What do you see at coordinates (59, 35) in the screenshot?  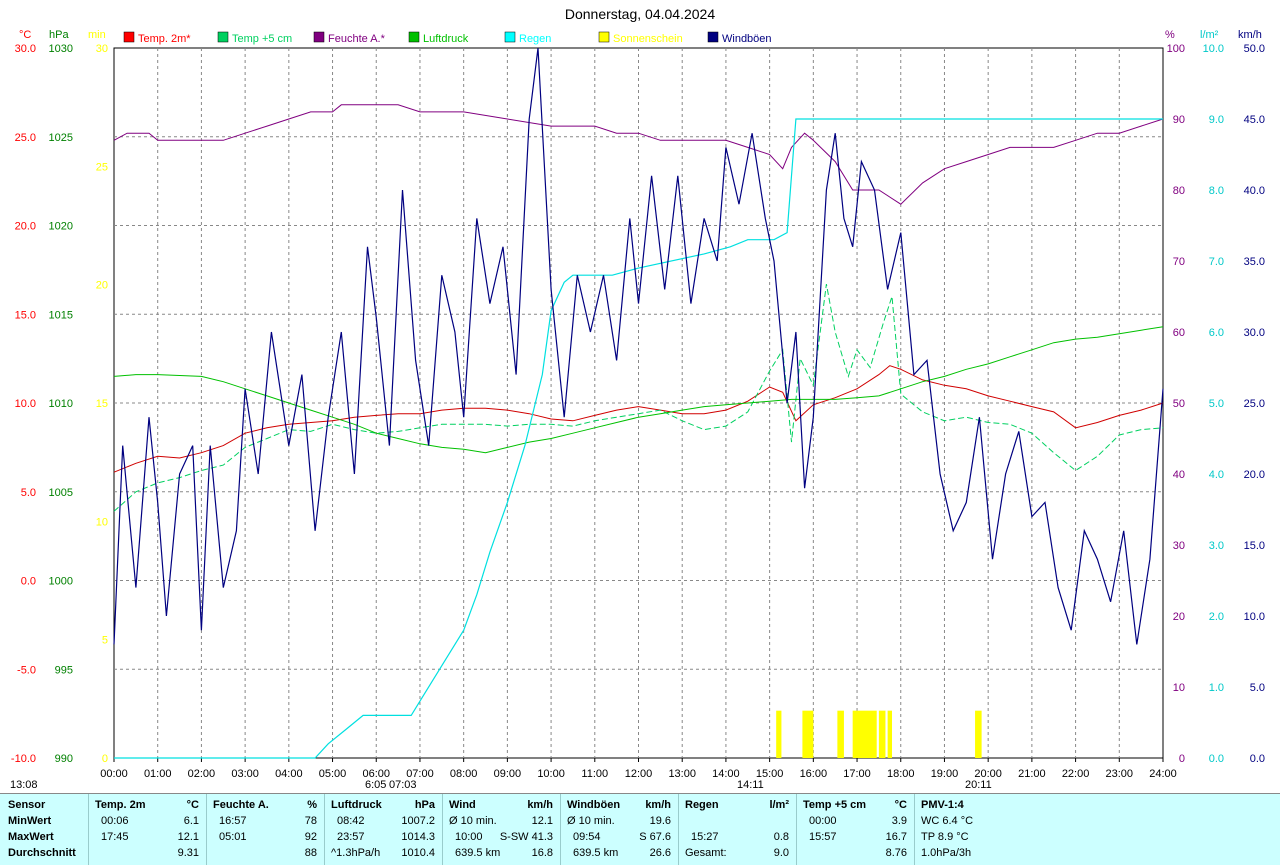 I see `pressure-unit-label: hPa` at bounding box center [59, 35].